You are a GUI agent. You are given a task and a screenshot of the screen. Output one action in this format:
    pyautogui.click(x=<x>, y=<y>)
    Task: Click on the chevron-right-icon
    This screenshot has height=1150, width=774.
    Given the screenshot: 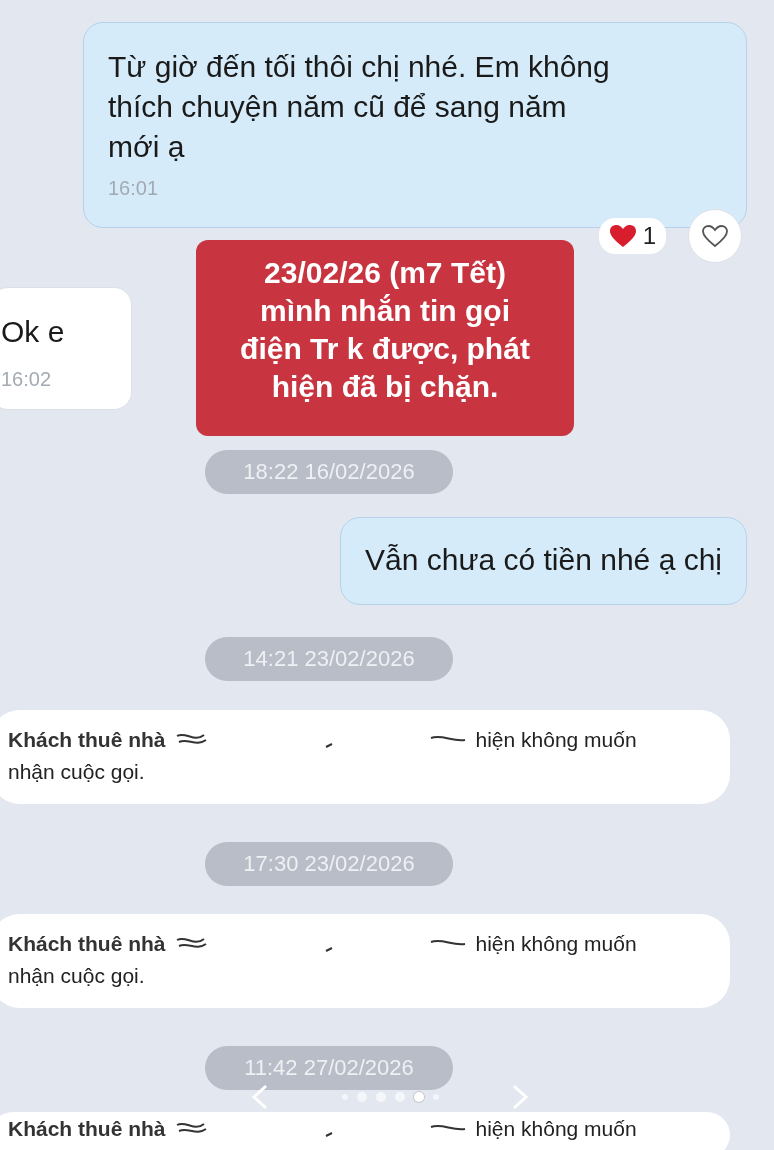 What is the action you would take?
    pyautogui.click(x=520, y=1097)
    